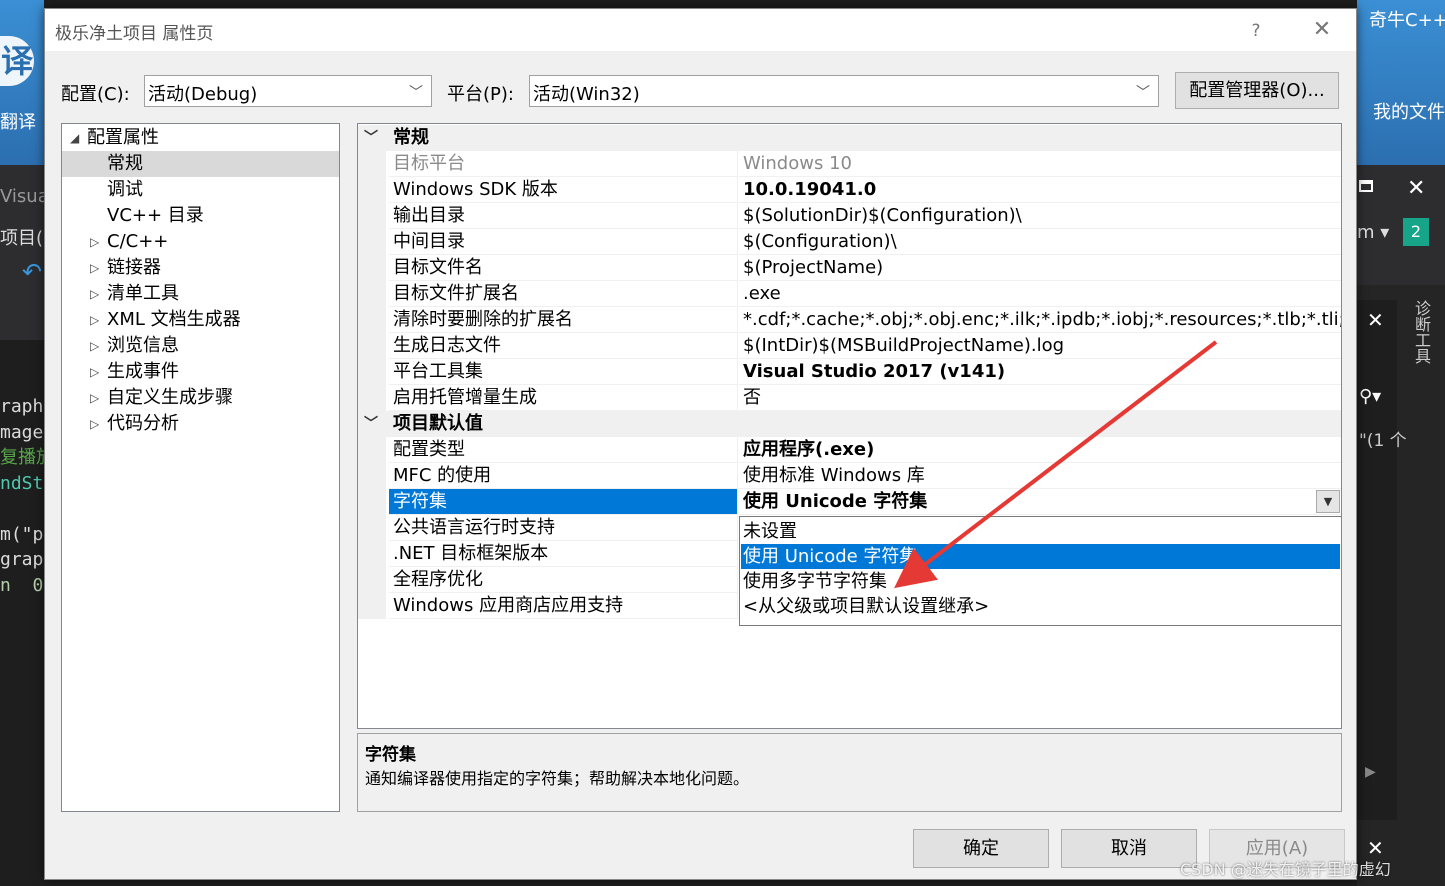 The height and width of the screenshot is (886, 1445). Describe the element at coordinates (1322, 30) in the screenshot. I see `close-button: ✕` at that location.